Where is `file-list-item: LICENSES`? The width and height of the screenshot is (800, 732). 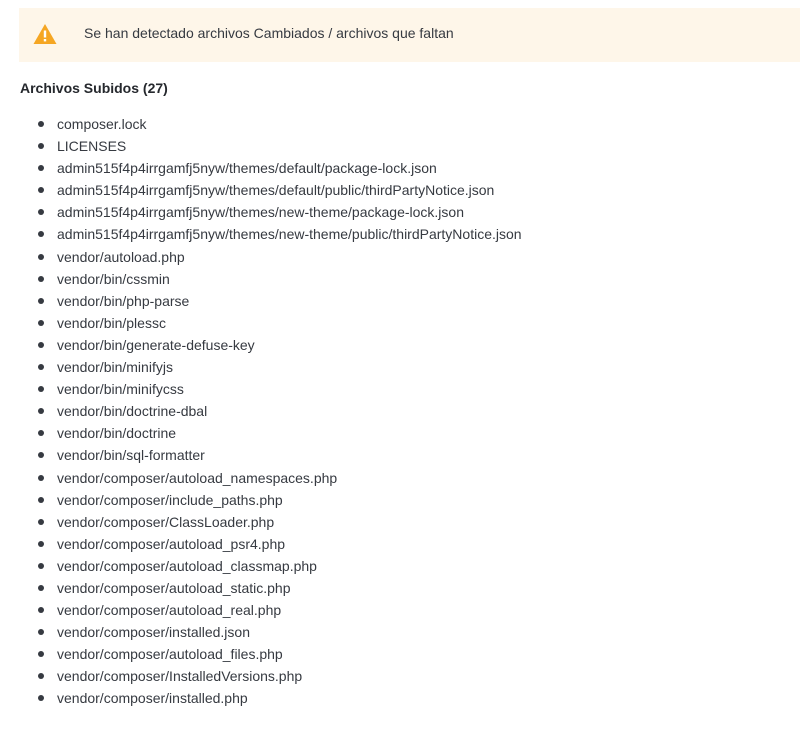
file-list-item: LICENSES is located at coordinates (271, 146).